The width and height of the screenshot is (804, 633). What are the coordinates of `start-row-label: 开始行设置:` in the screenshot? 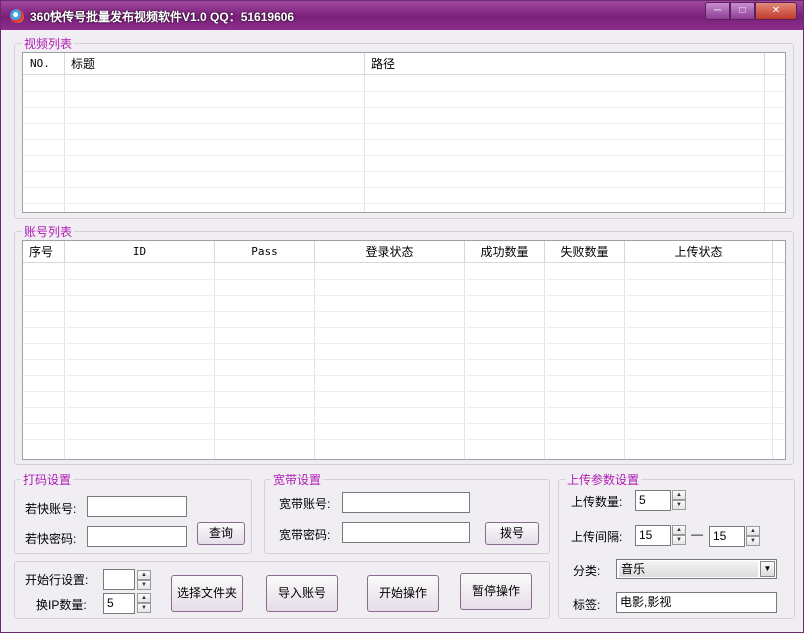 It's located at (57, 580).